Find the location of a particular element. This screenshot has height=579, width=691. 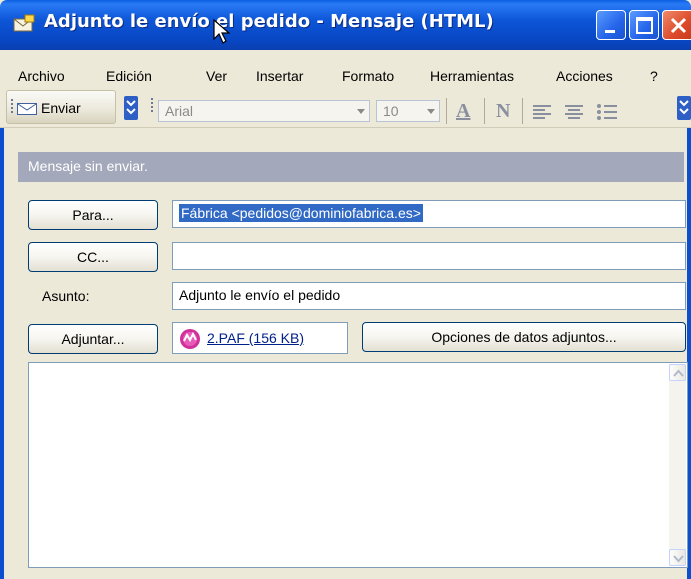

menu-formato: Formato is located at coordinates (368, 76).